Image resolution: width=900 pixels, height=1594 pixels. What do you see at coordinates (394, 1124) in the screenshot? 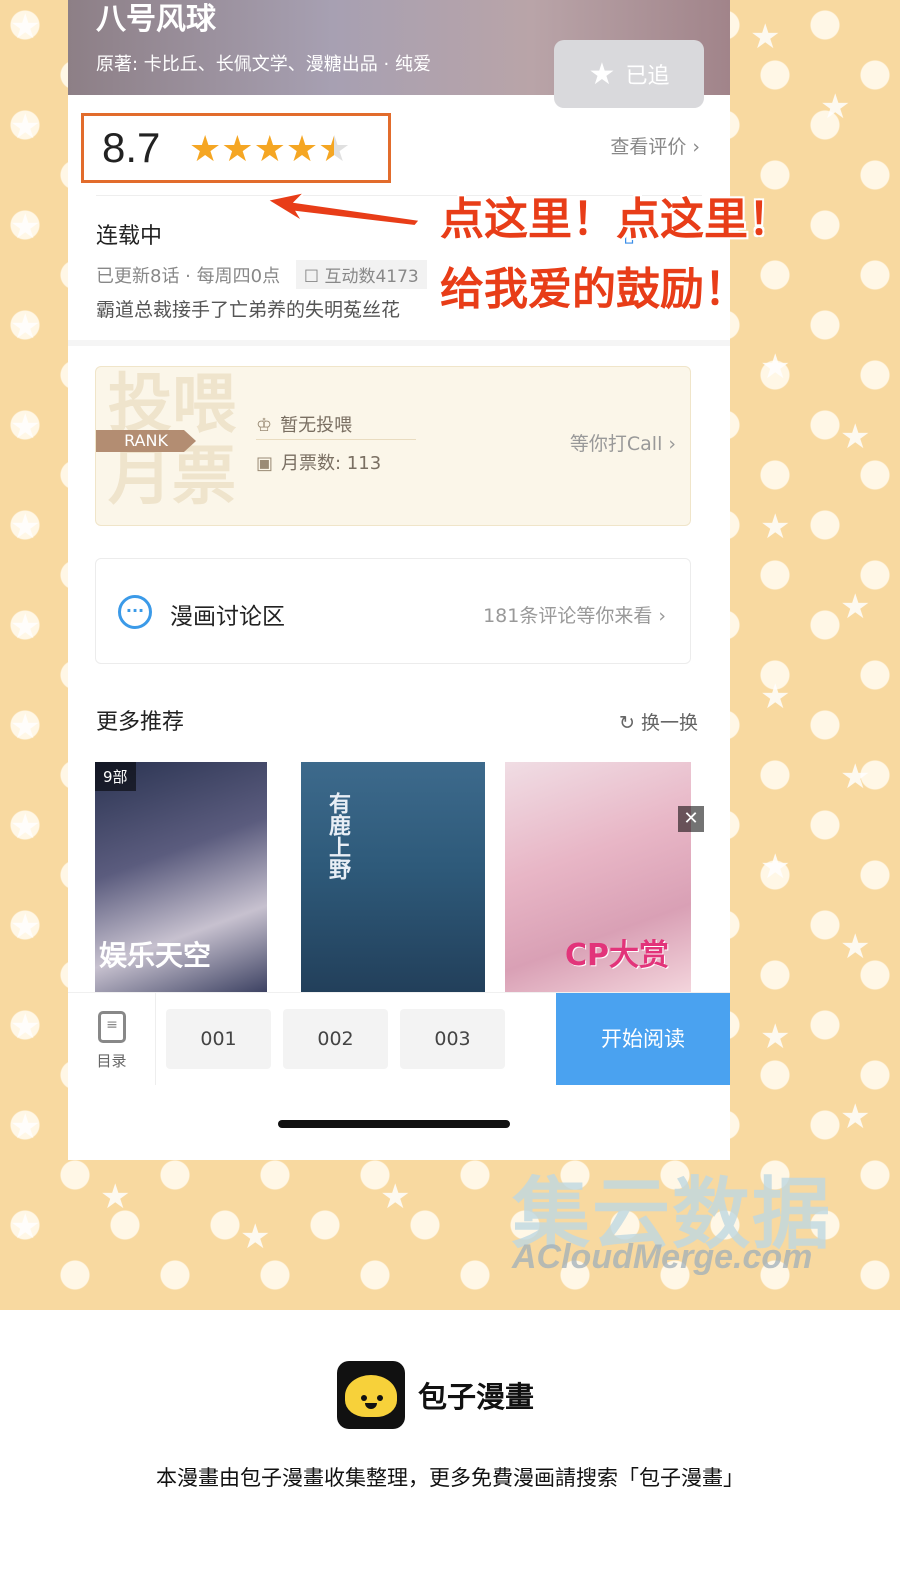
I see `home-indicator` at bounding box center [394, 1124].